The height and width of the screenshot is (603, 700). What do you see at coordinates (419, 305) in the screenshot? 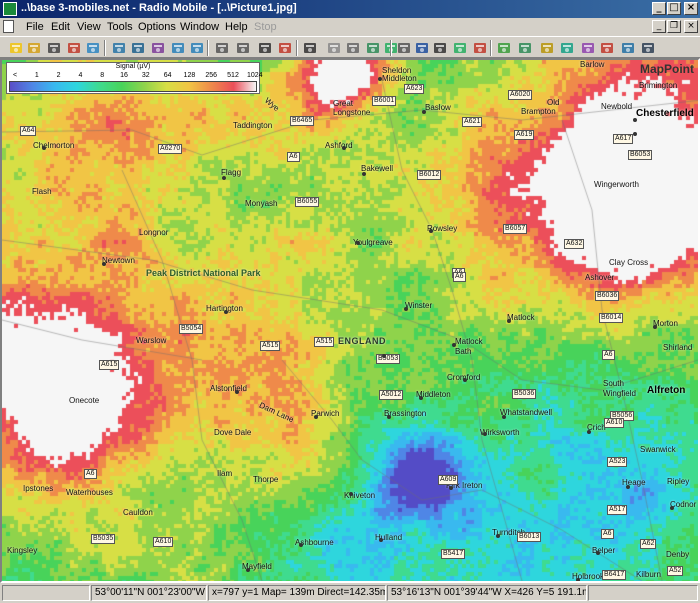
I see `place-label: Winster` at bounding box center [419, 305].